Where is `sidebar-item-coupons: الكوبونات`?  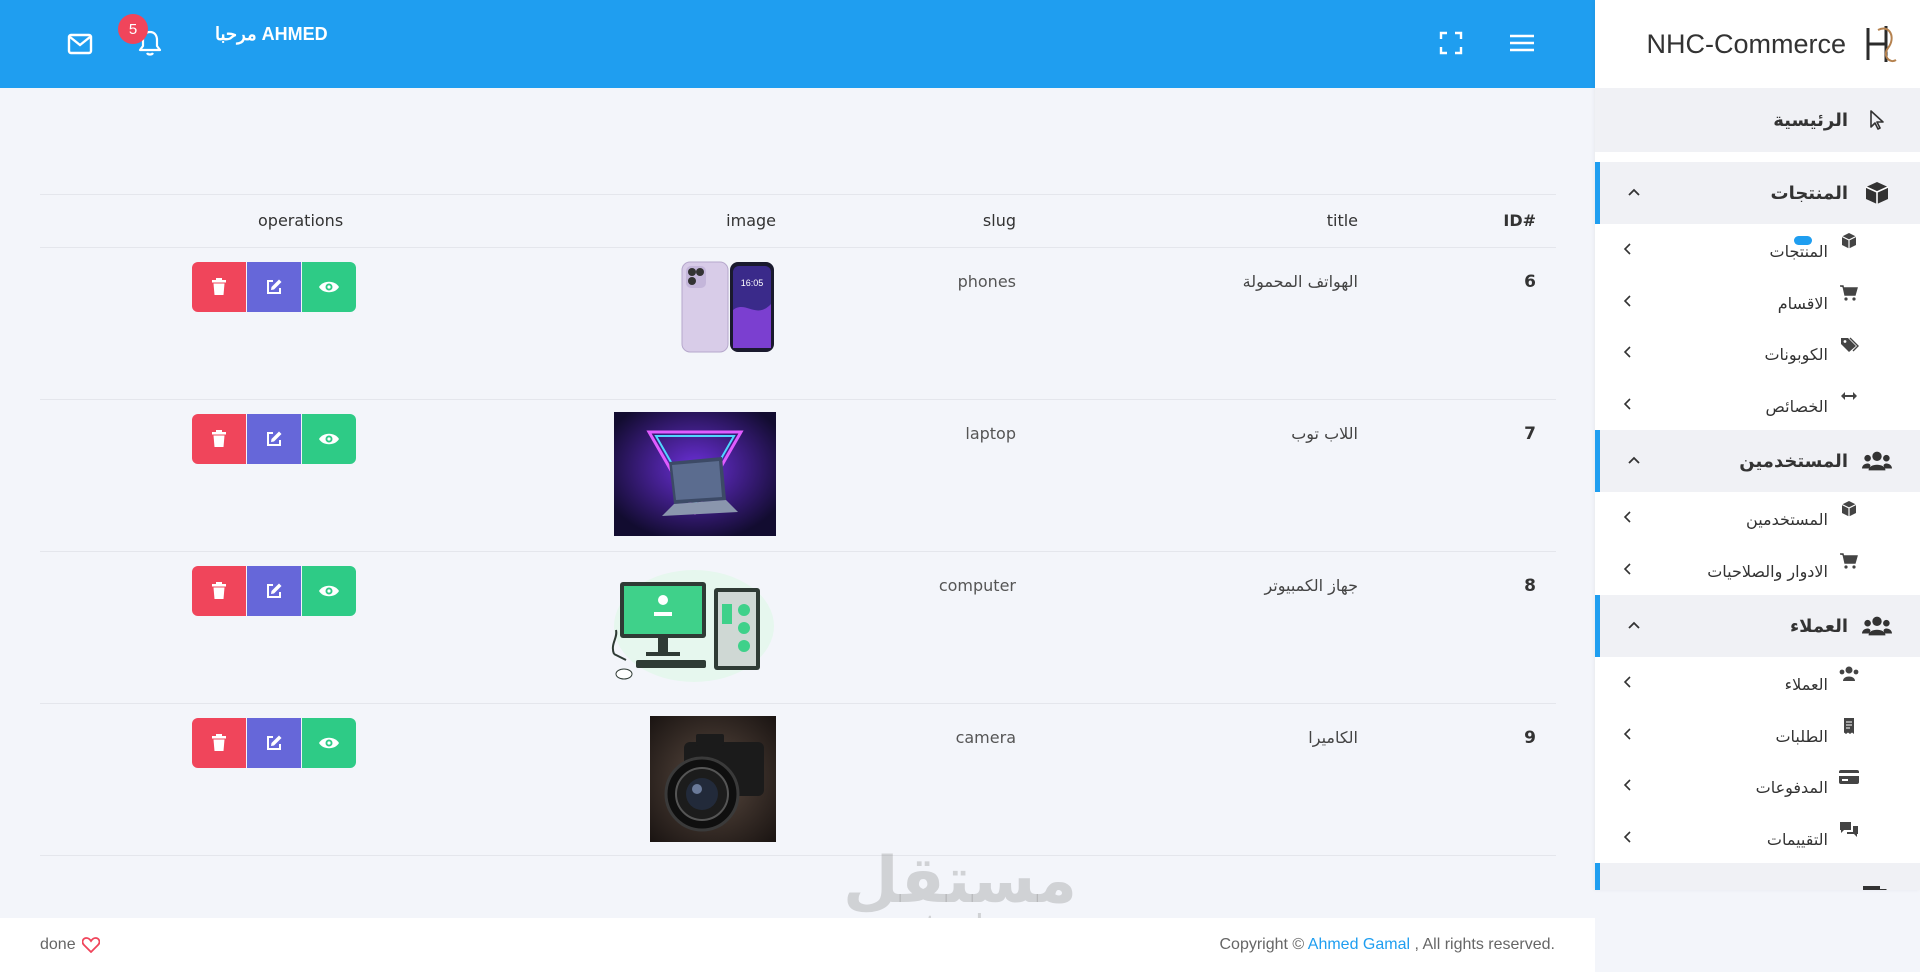 sidebar-item-coupons: الكوبونات is located at coordinates (1757, 353).